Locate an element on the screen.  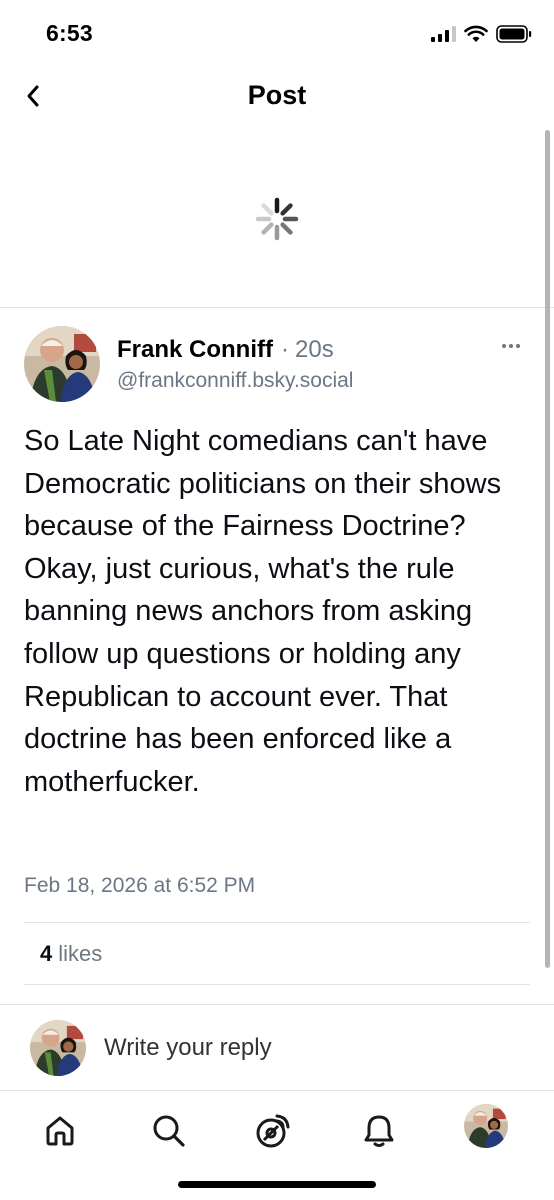
signal-icon is located at coordinates (443, 34).